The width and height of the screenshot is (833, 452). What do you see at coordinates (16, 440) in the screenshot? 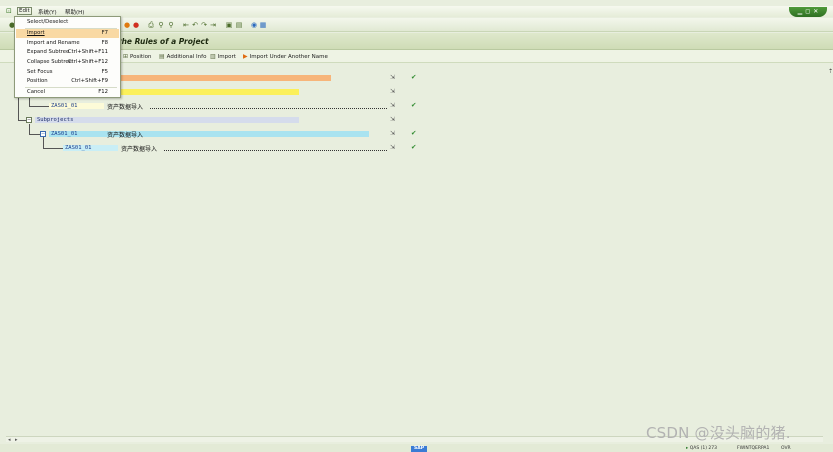
I see `scroll-right-icon: ▸` at bounding box center [16, 440].